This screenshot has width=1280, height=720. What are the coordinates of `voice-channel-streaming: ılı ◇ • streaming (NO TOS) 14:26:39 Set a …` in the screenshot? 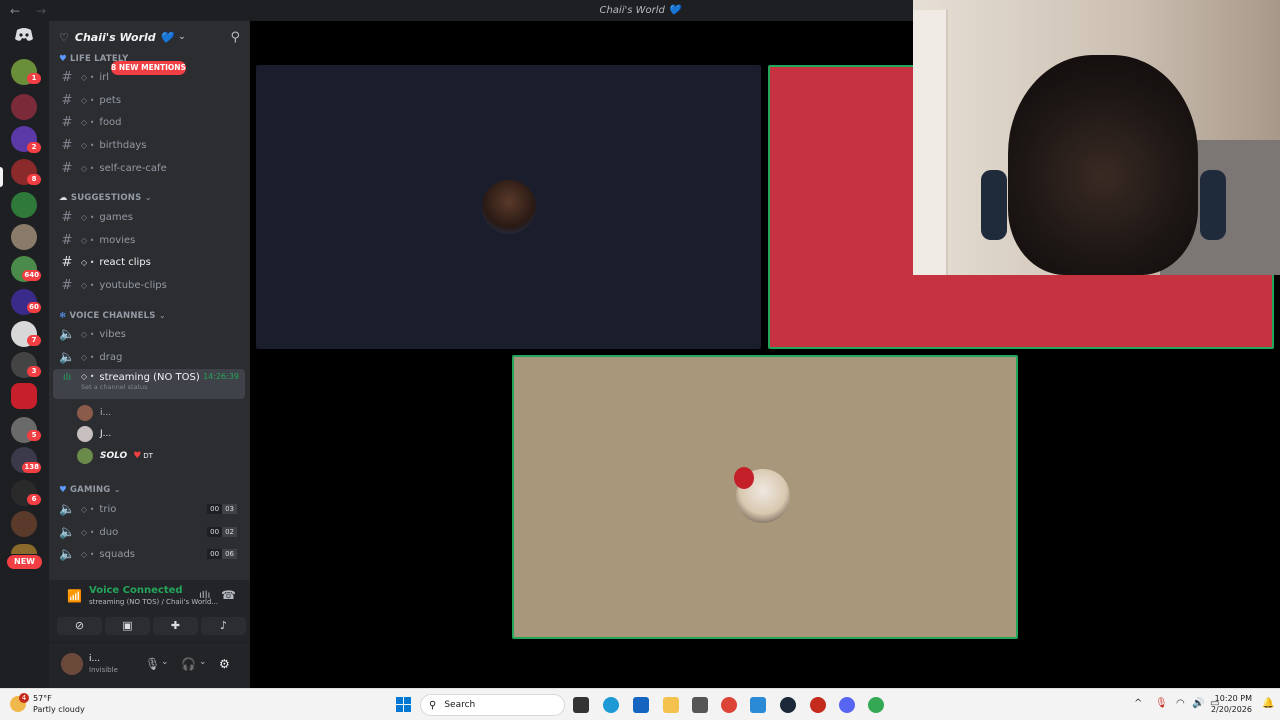 It's located at (149, 384).